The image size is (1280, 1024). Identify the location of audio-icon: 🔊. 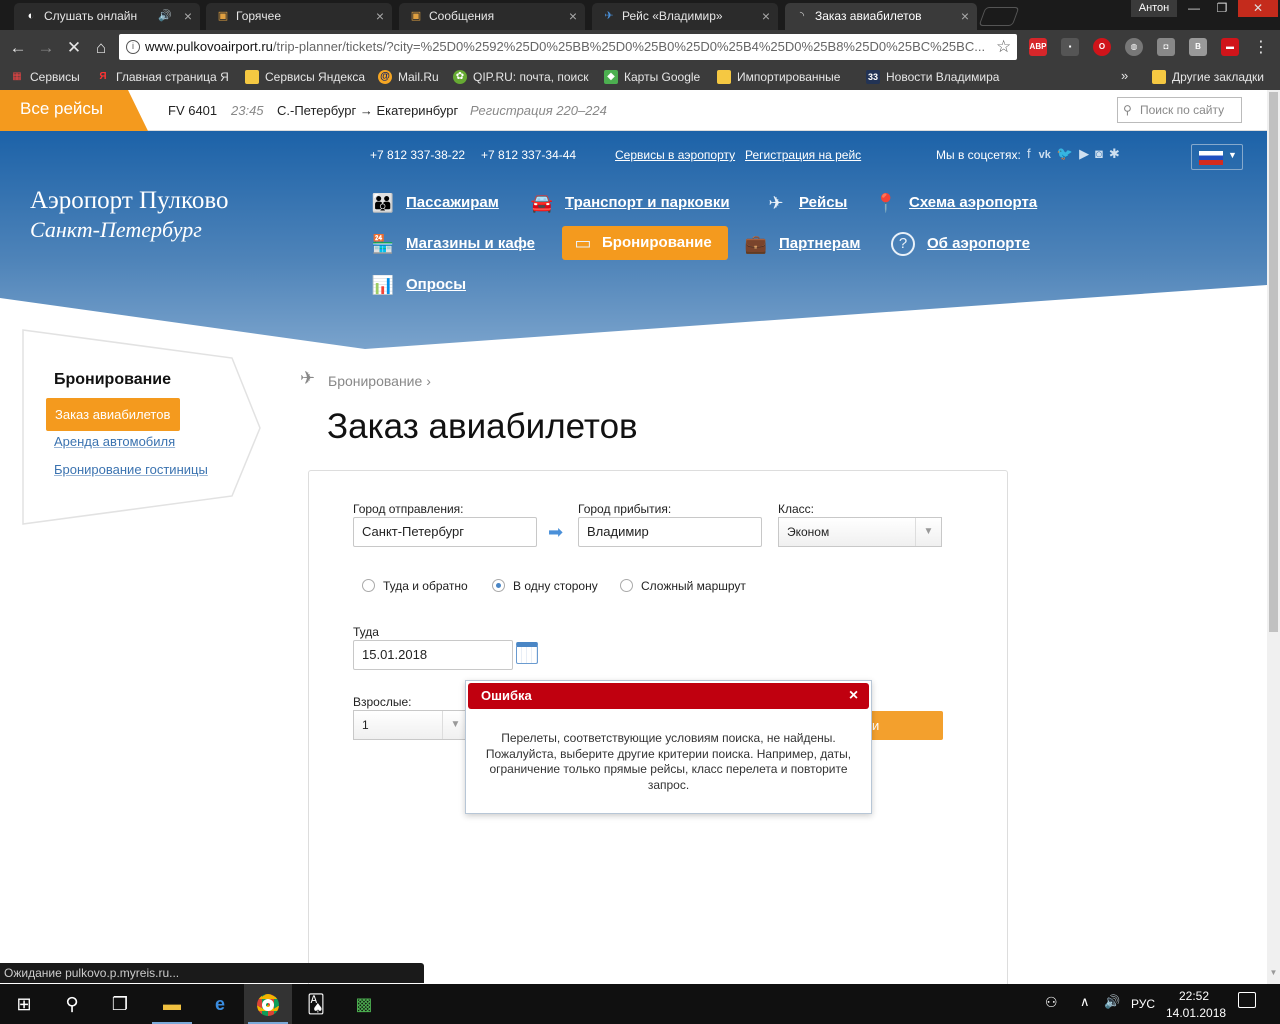
(165, 15).